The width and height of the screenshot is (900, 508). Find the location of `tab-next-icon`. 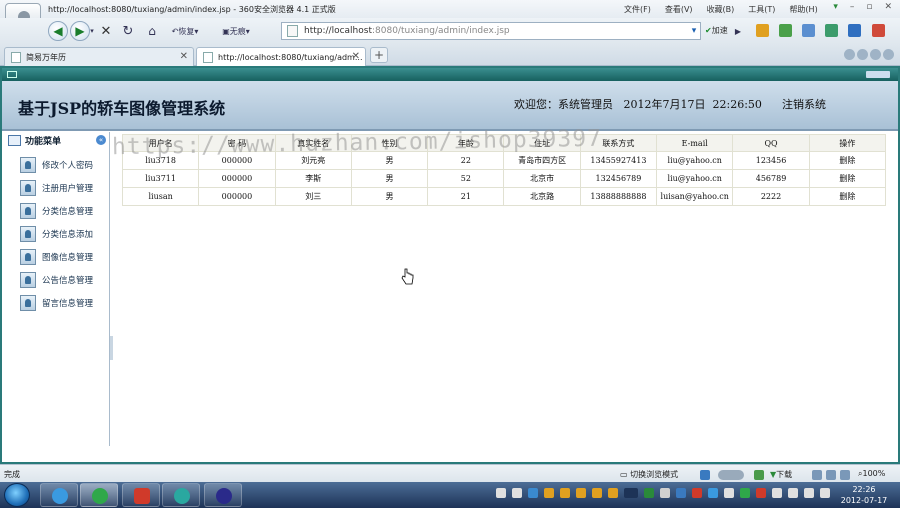

tab-next-icon is located at coordinates (875, 54).